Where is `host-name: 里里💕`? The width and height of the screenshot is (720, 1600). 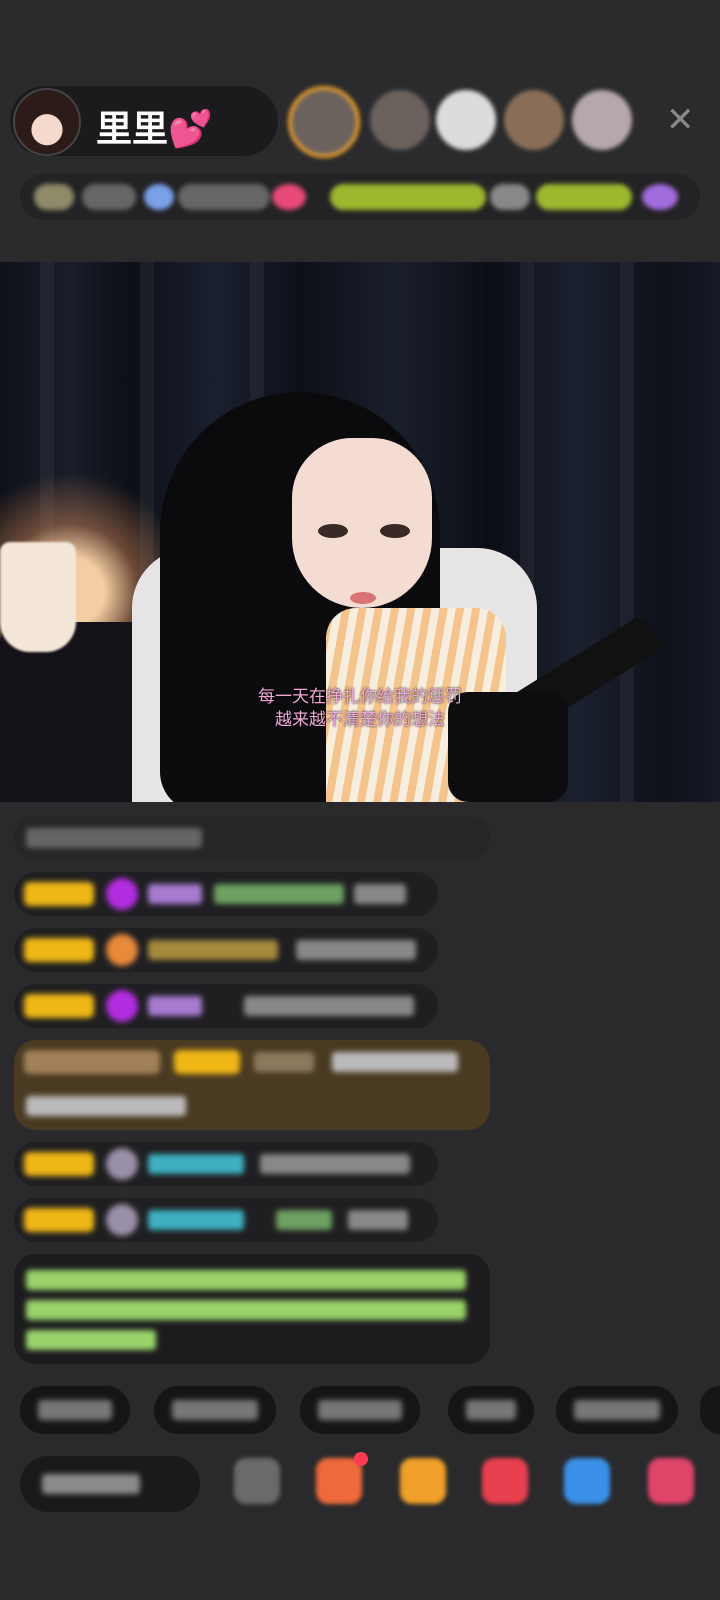
host-name: 里里💕 is located at coordinates (154, 129).